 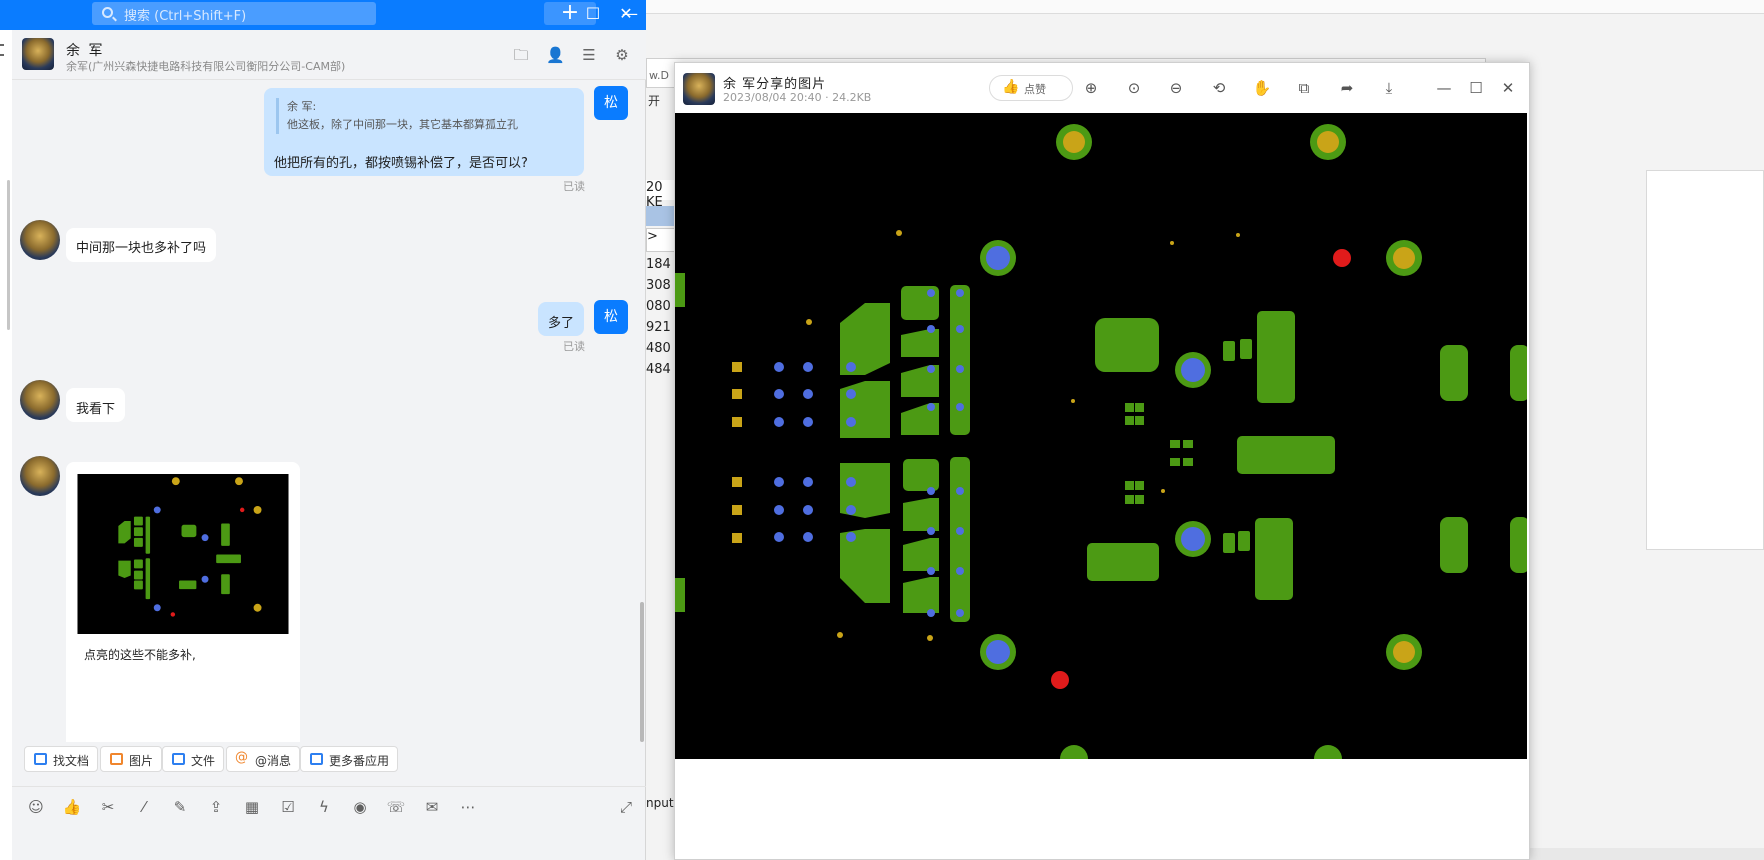 What do you see at coordinates (661, 195) in the screenshot?
I see `background-size-label: 20 KE` at bounding box center [661, 195].